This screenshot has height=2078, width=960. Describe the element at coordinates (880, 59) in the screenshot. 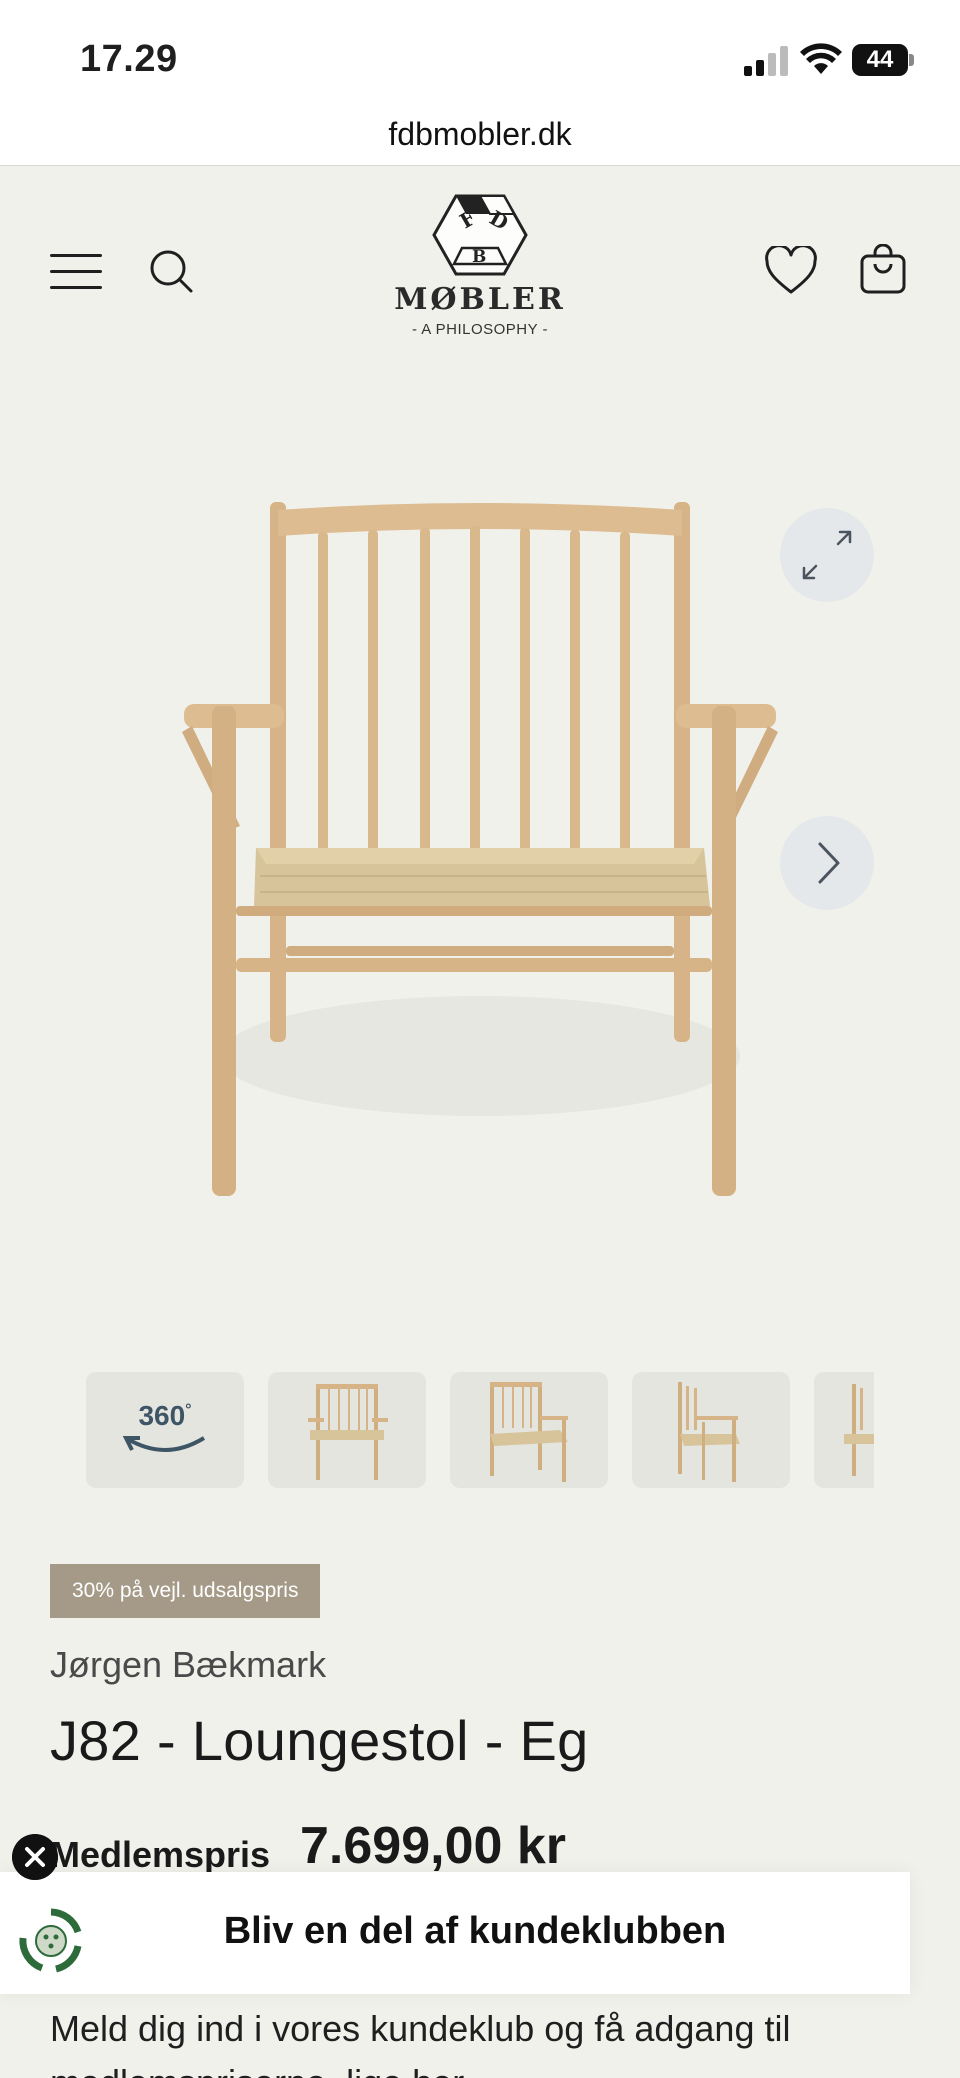

I see `battery-level: 44` at that location.